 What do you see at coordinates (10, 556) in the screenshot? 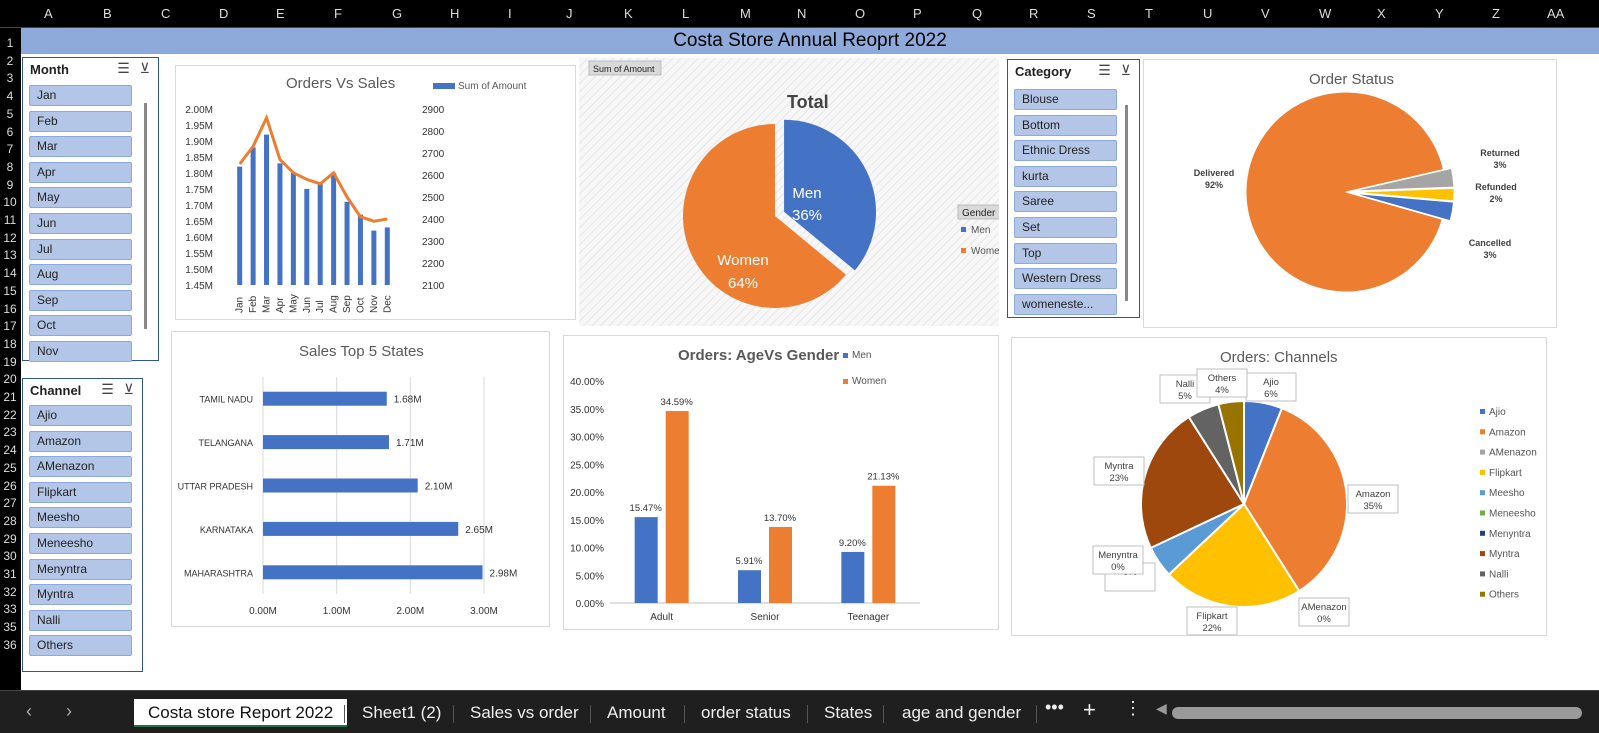
I see `row-header-30: 30` at bounding box center [10, 556].